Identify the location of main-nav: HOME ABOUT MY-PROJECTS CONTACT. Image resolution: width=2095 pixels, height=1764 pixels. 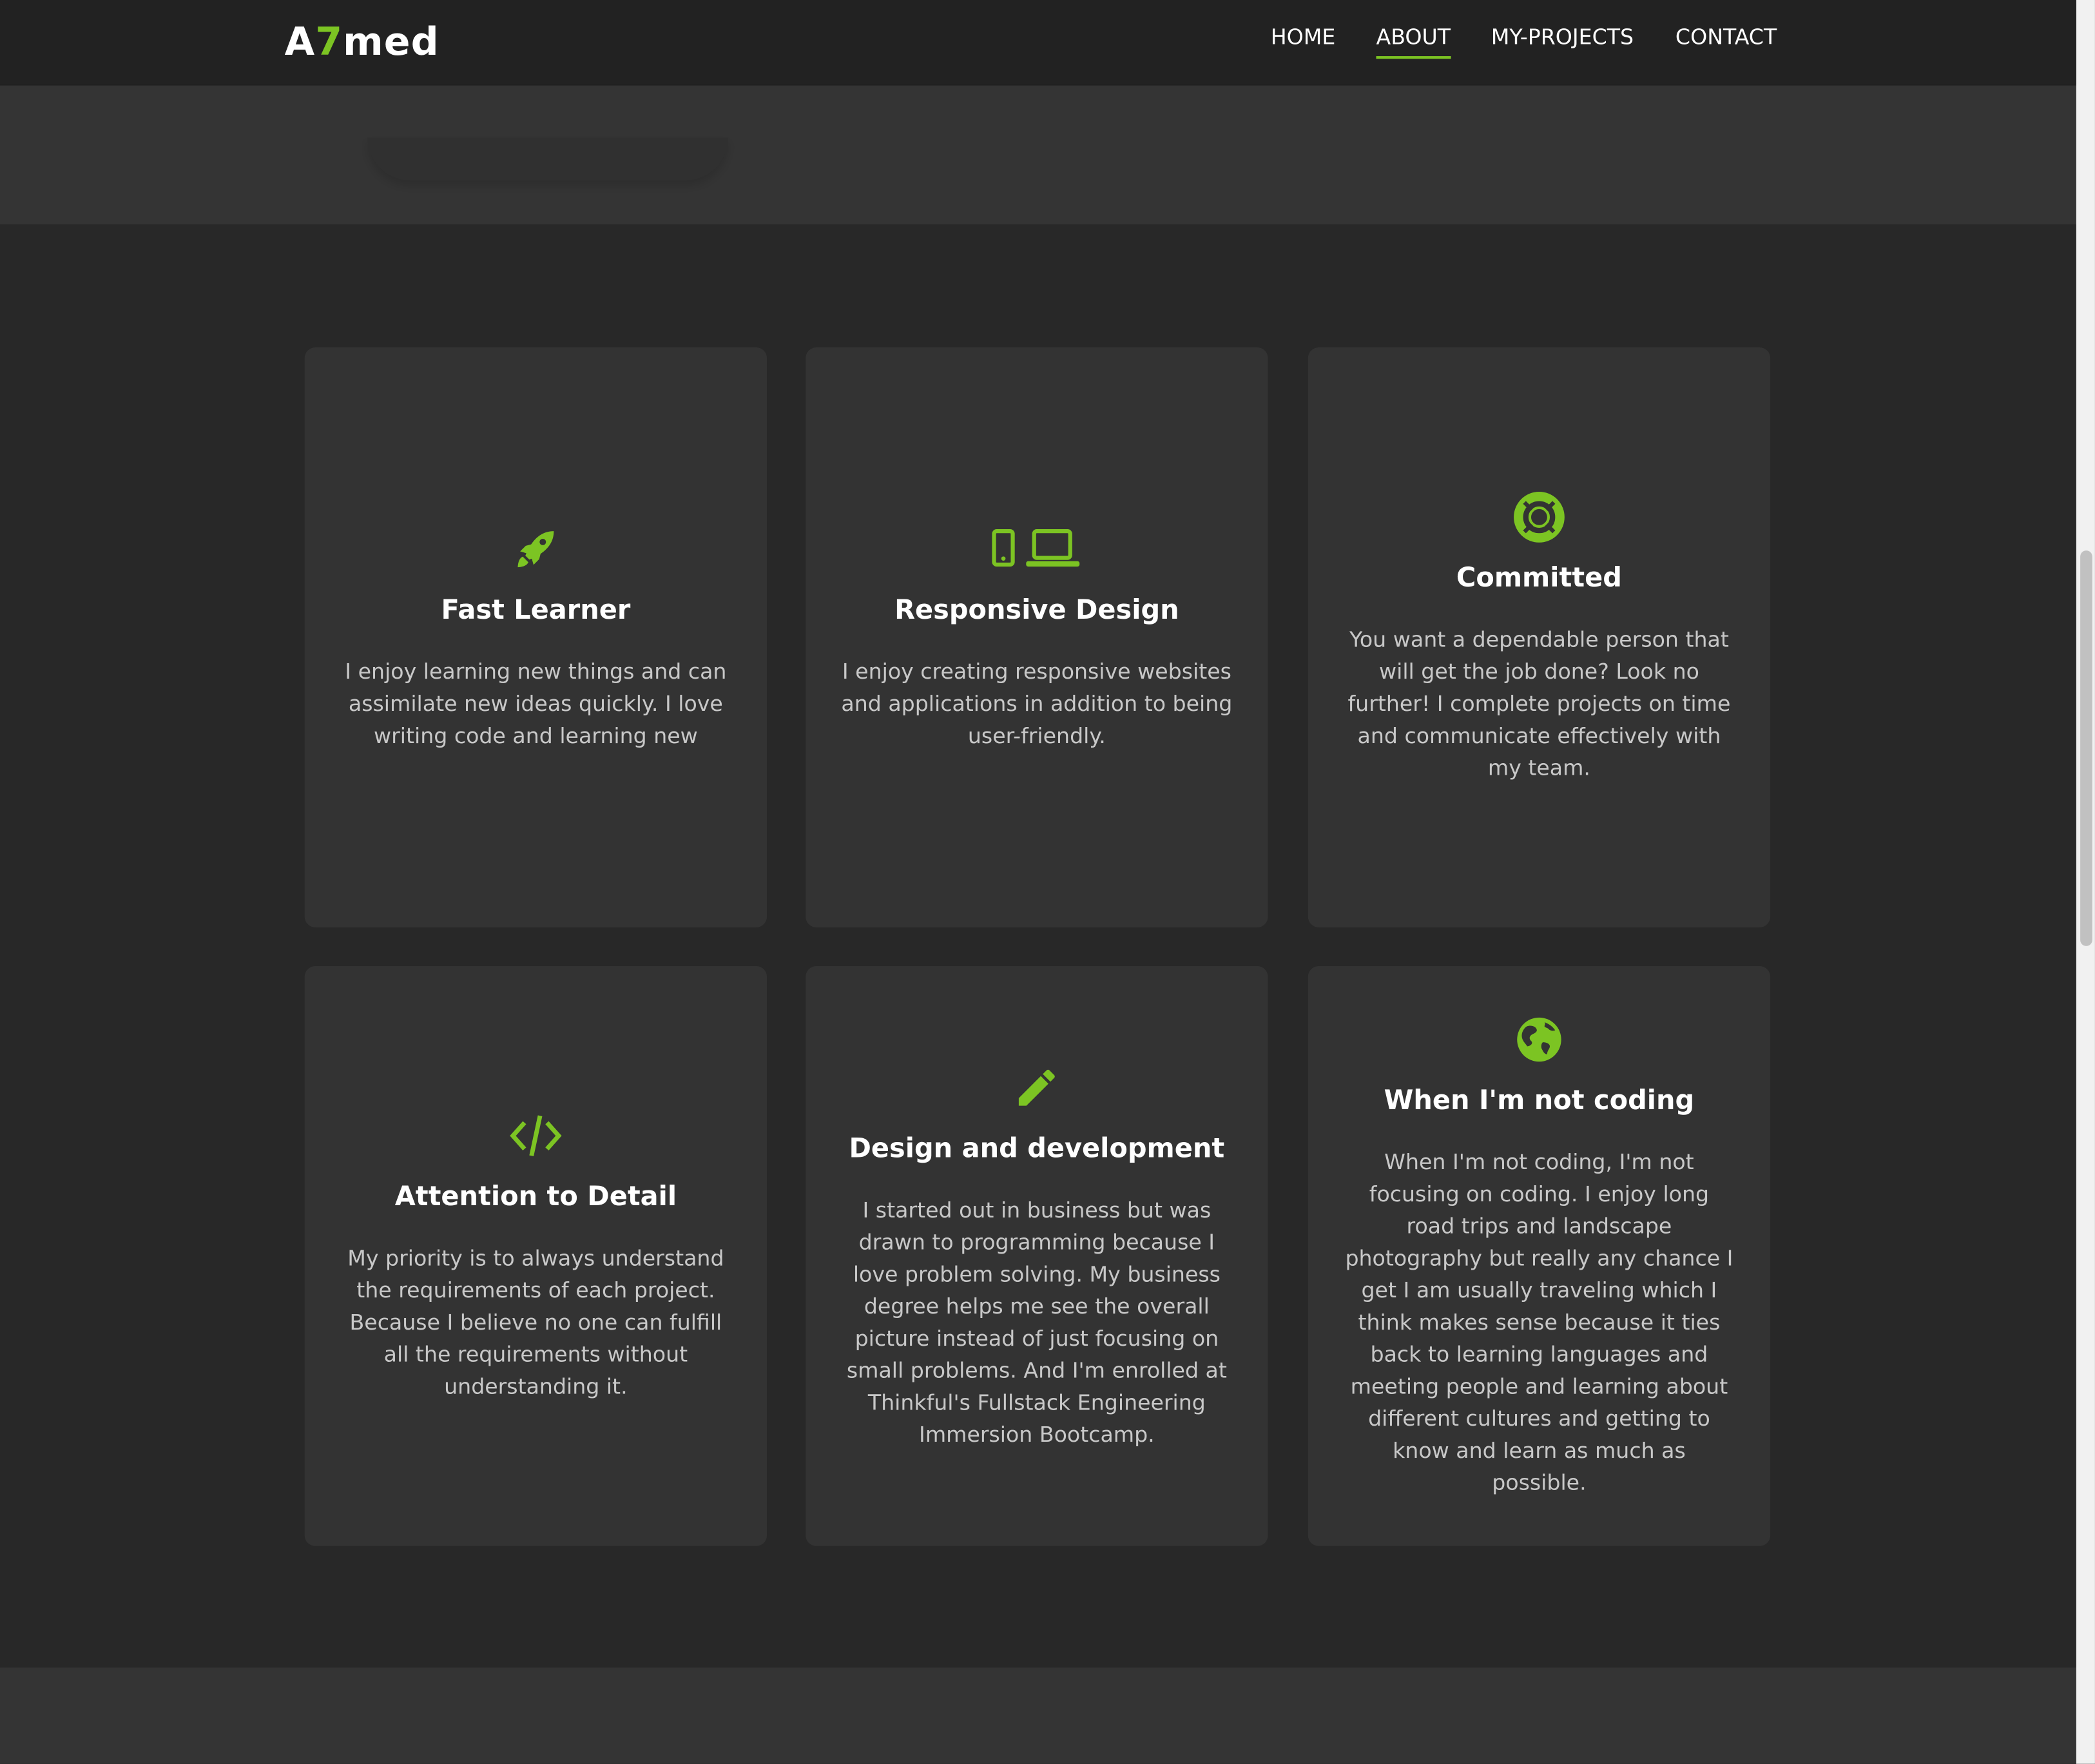
(1038, 44).